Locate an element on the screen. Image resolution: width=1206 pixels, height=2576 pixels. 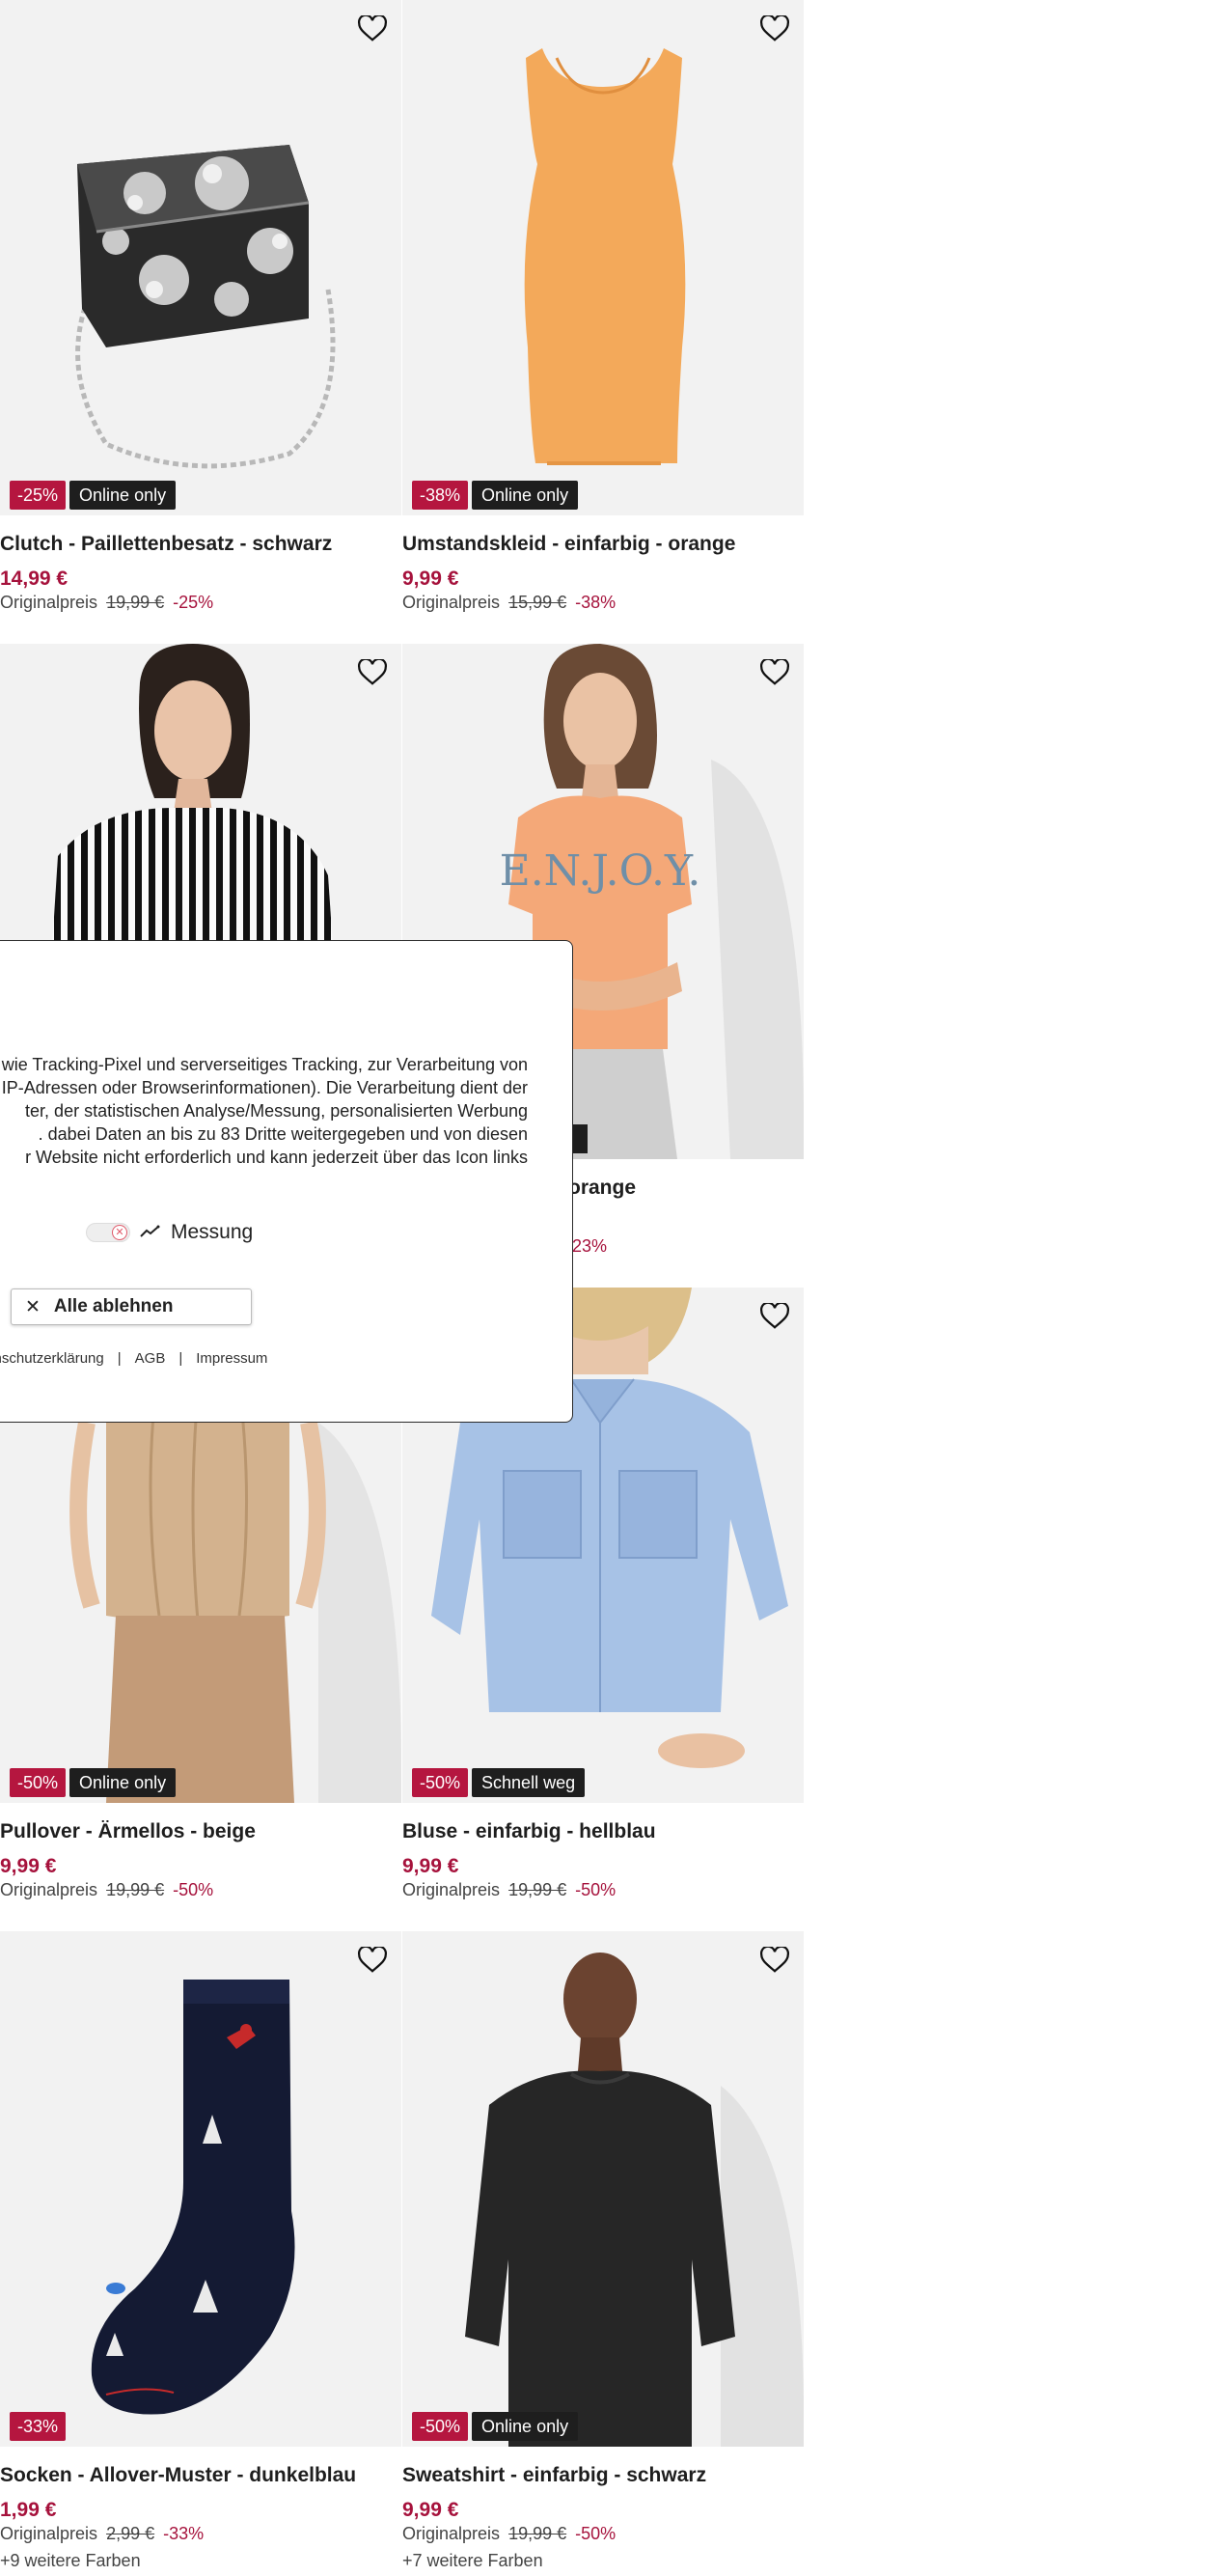
toggle-off-icon: ✕ is located at coordinates (119, 1232).